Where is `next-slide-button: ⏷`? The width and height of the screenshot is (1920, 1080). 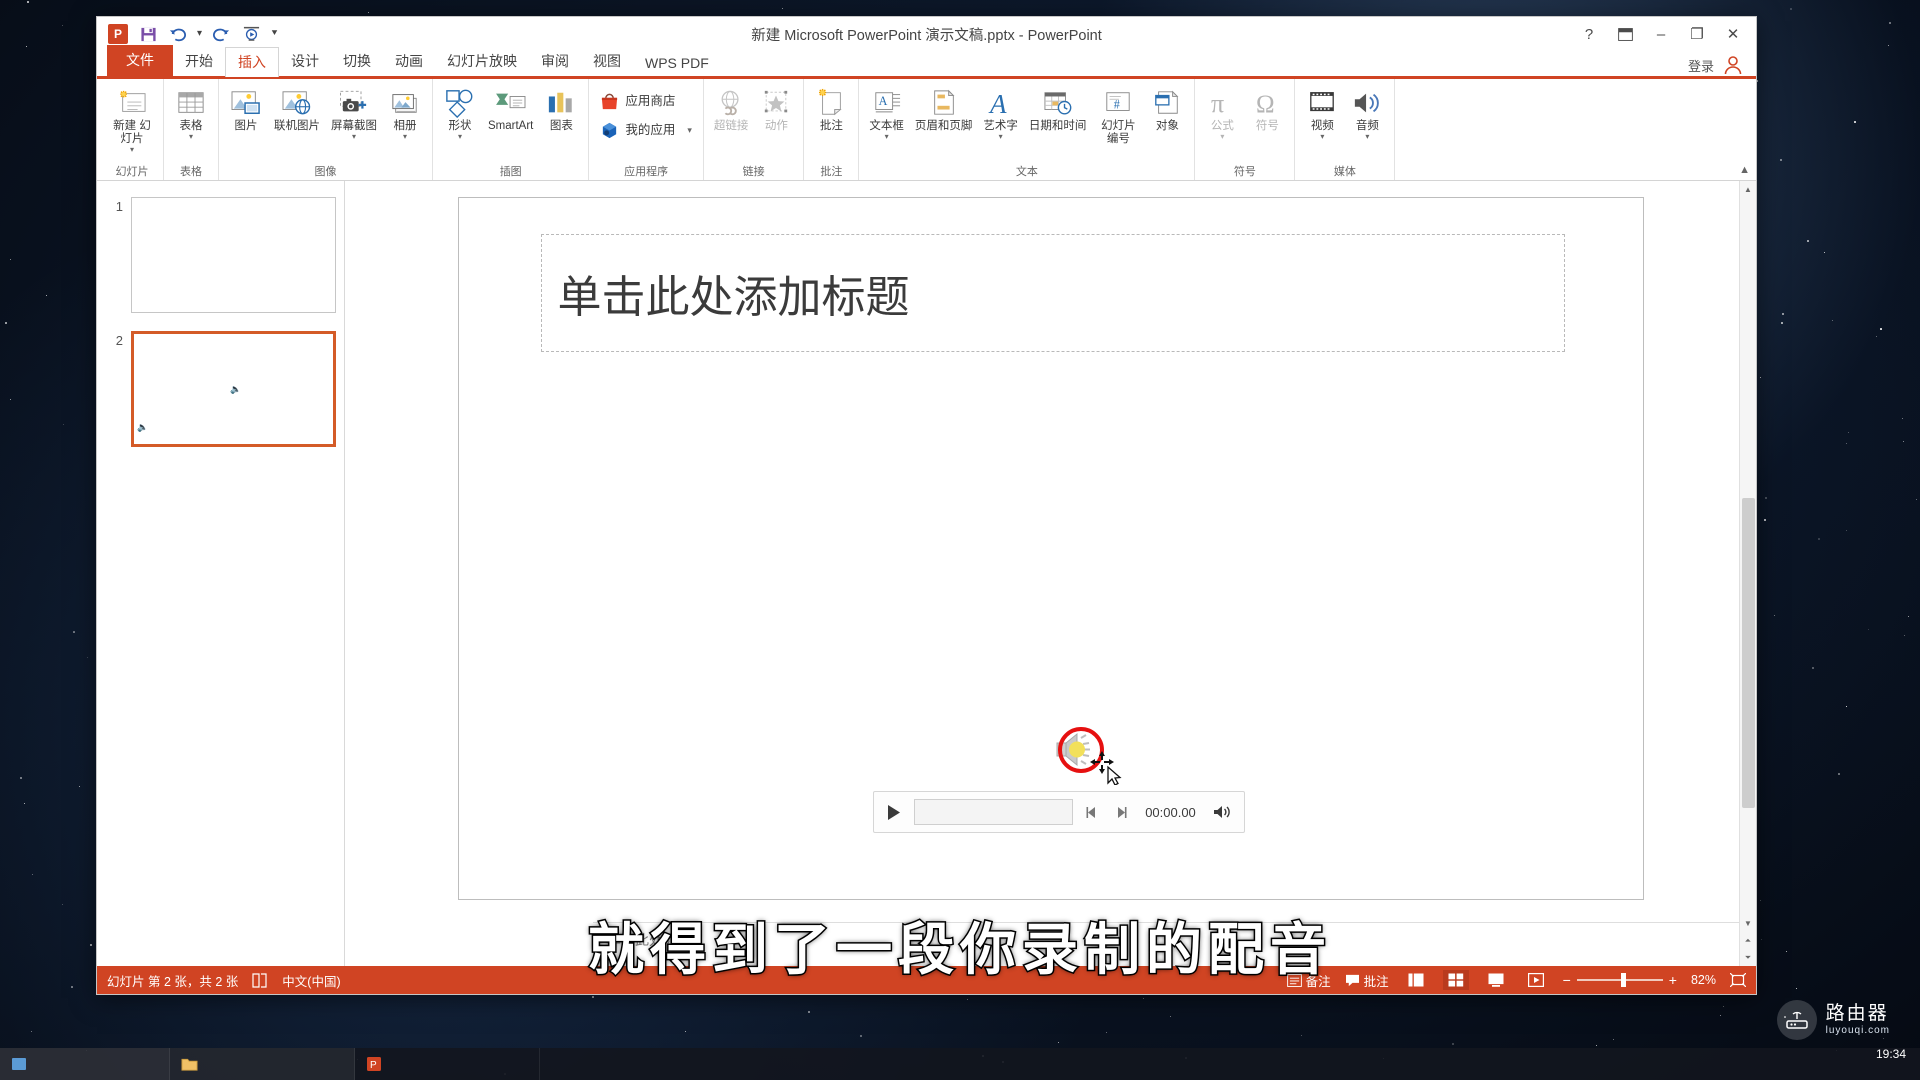
next-slide-button: ⏷ is located at coordinates (1748, 957).